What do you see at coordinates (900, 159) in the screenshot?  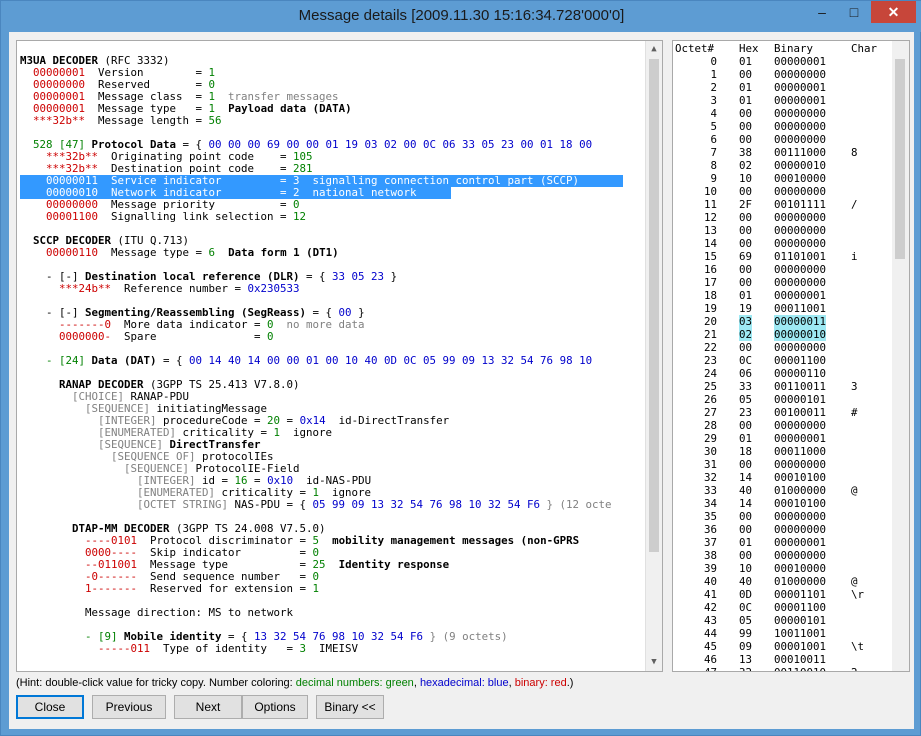 I see `binary-scroll-thumb` at bounding box center [900, 159].